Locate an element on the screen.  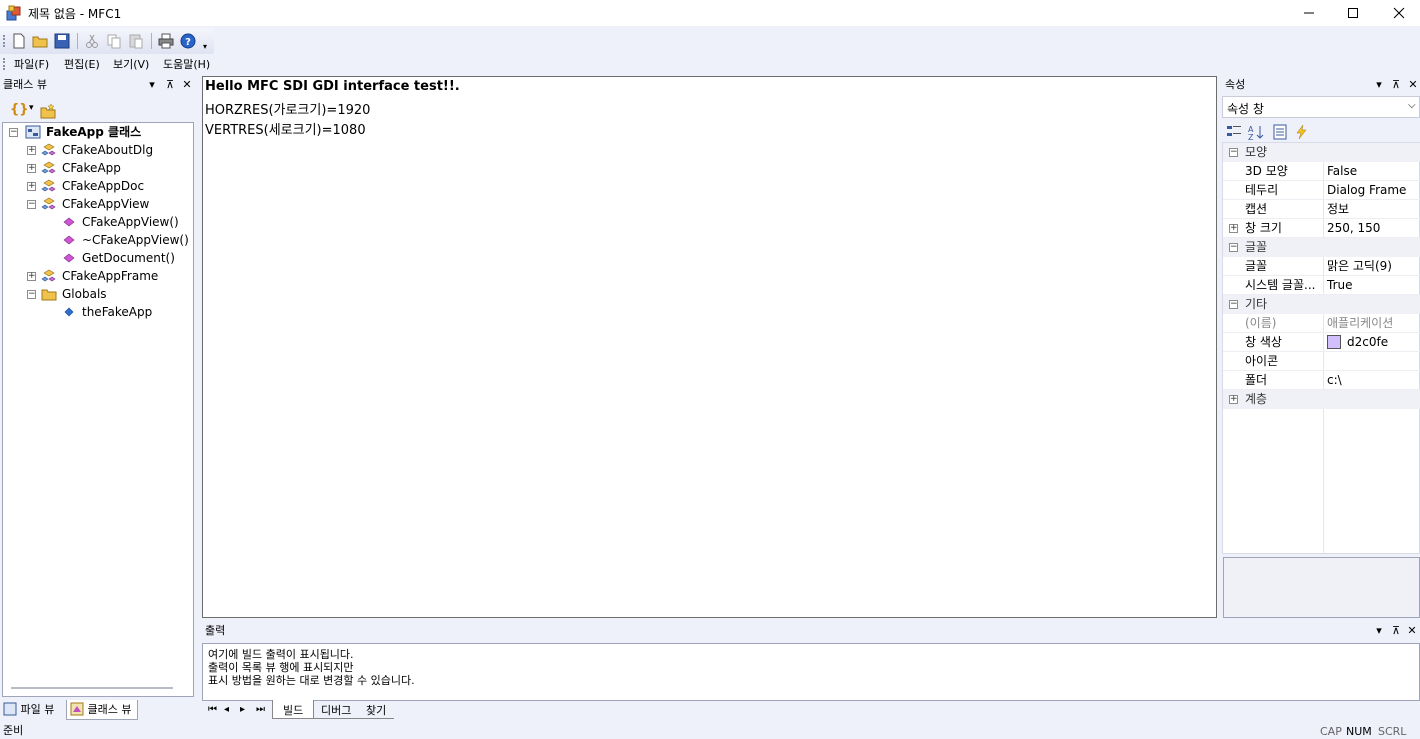
property-value: Dialog Frame is located at coordinates (1367, 190).